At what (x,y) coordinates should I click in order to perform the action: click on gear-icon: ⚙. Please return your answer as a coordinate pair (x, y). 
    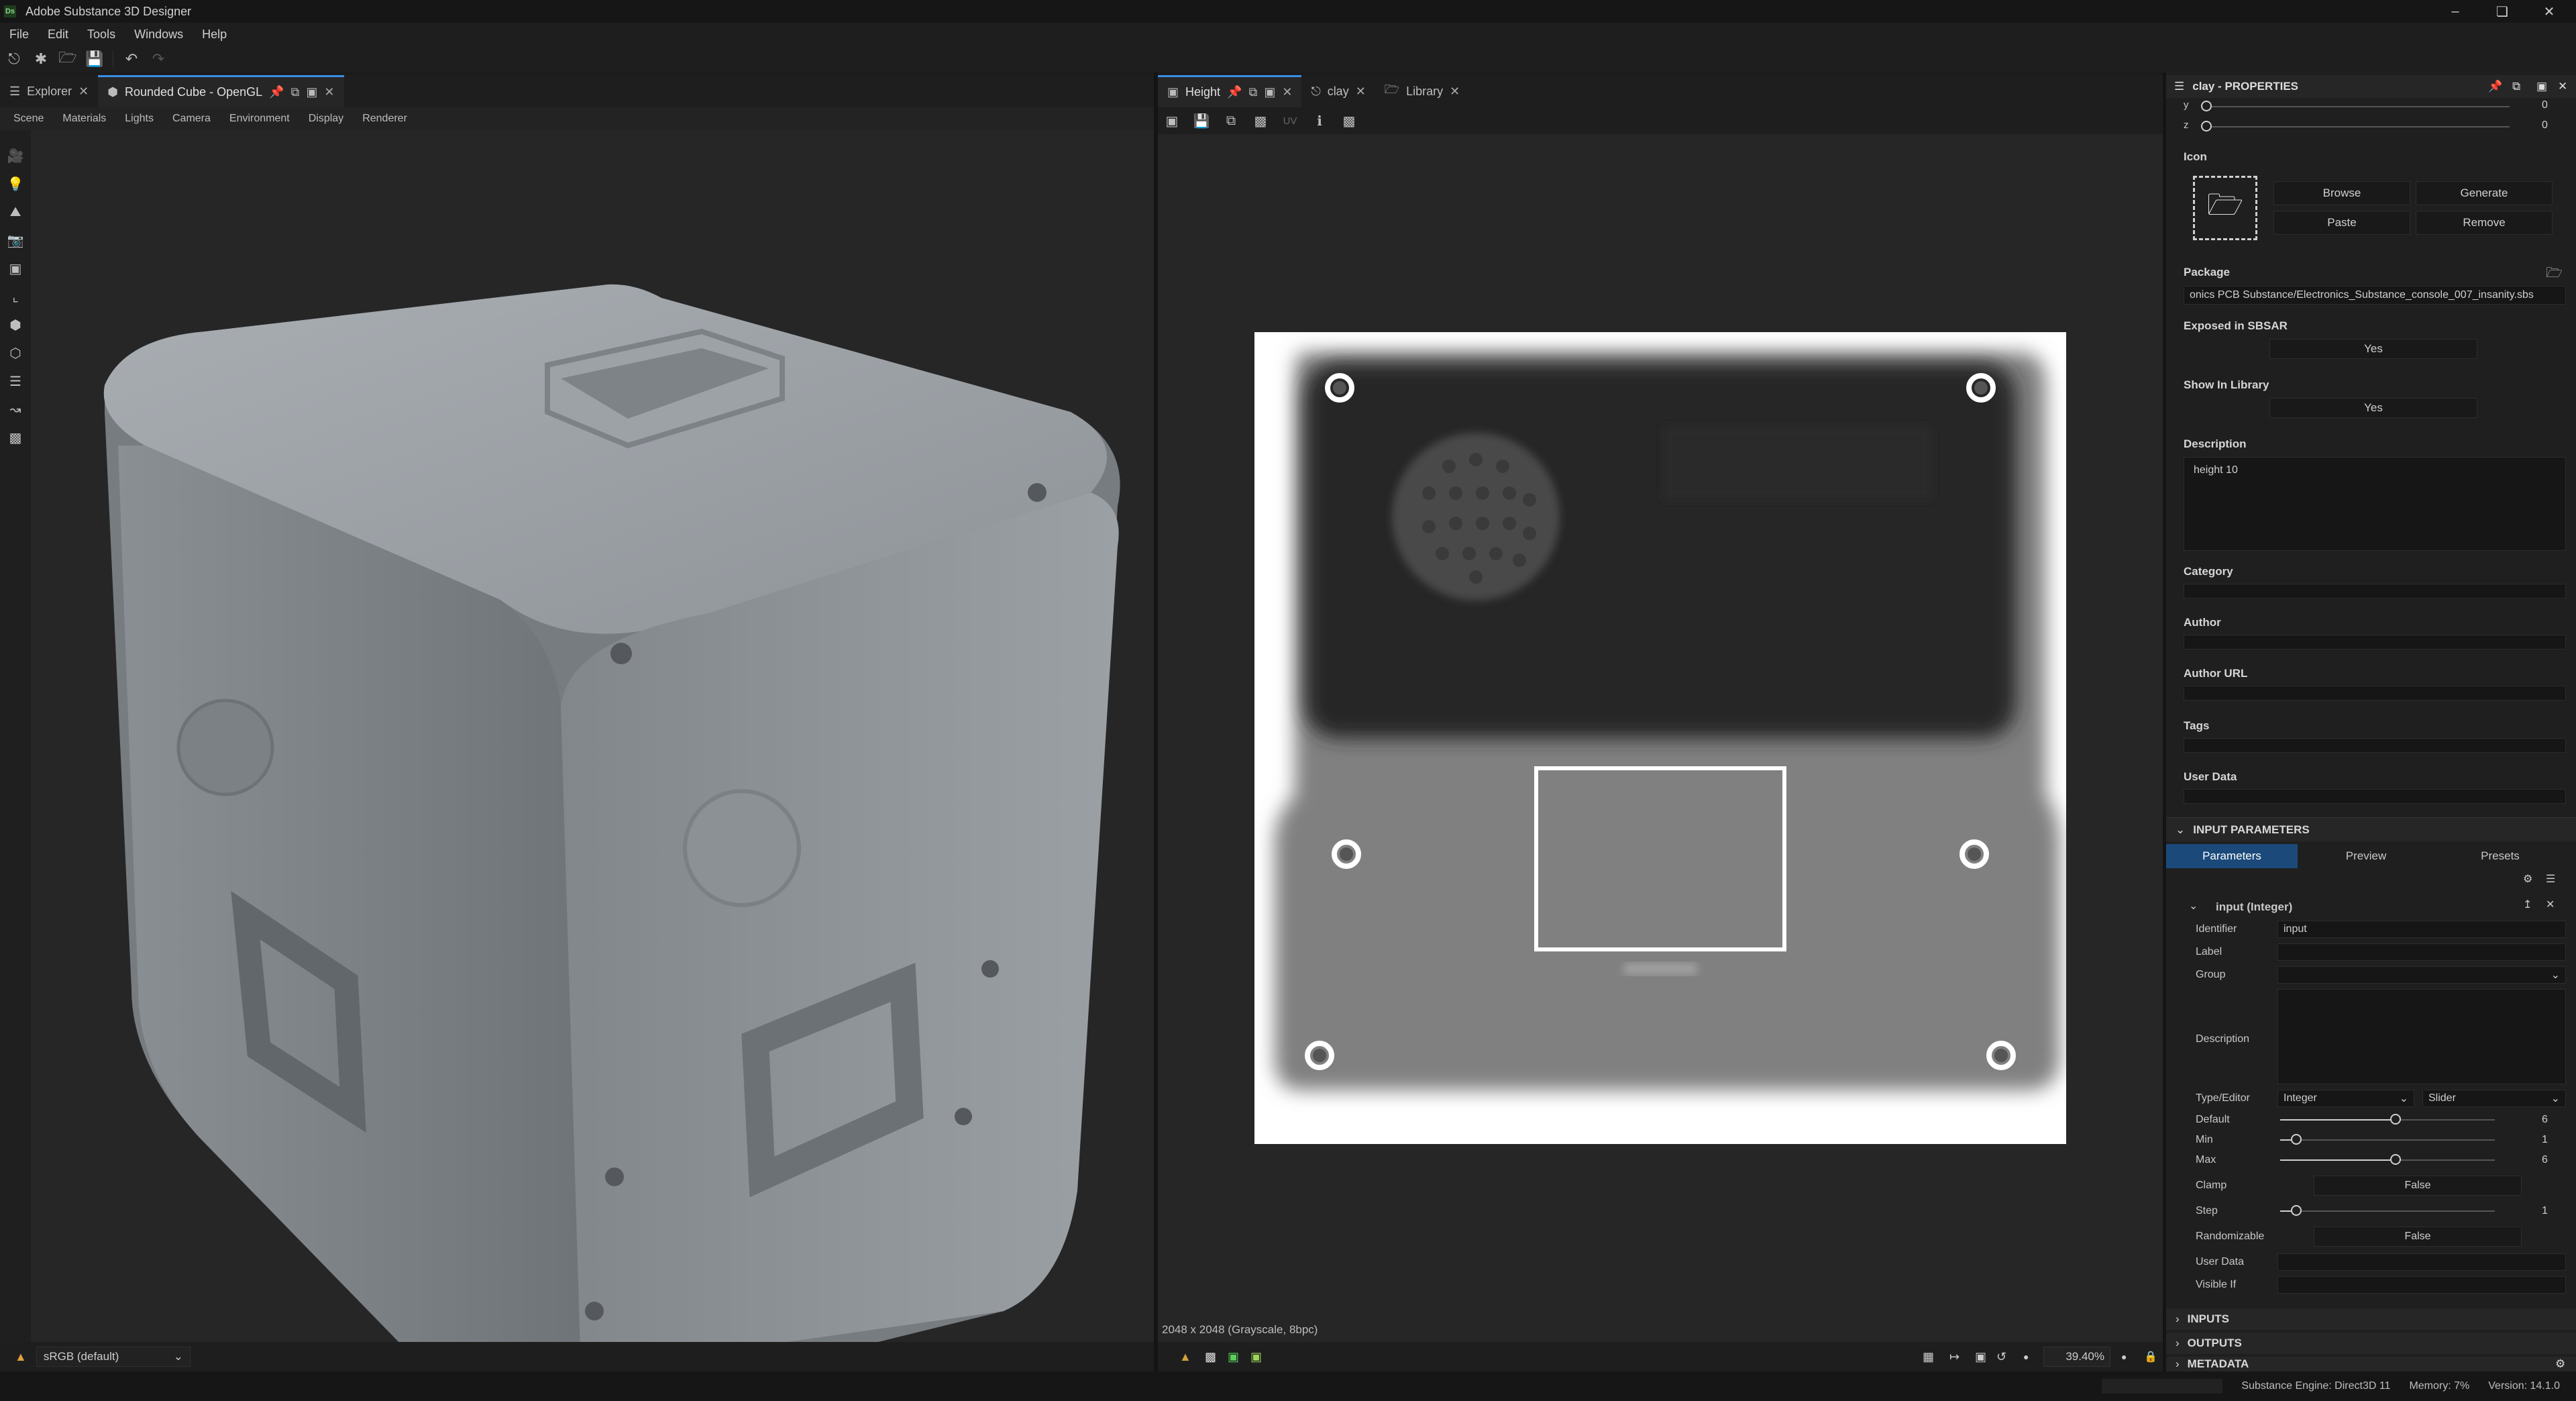
    Looking at the image, I should click on (2527, 879).